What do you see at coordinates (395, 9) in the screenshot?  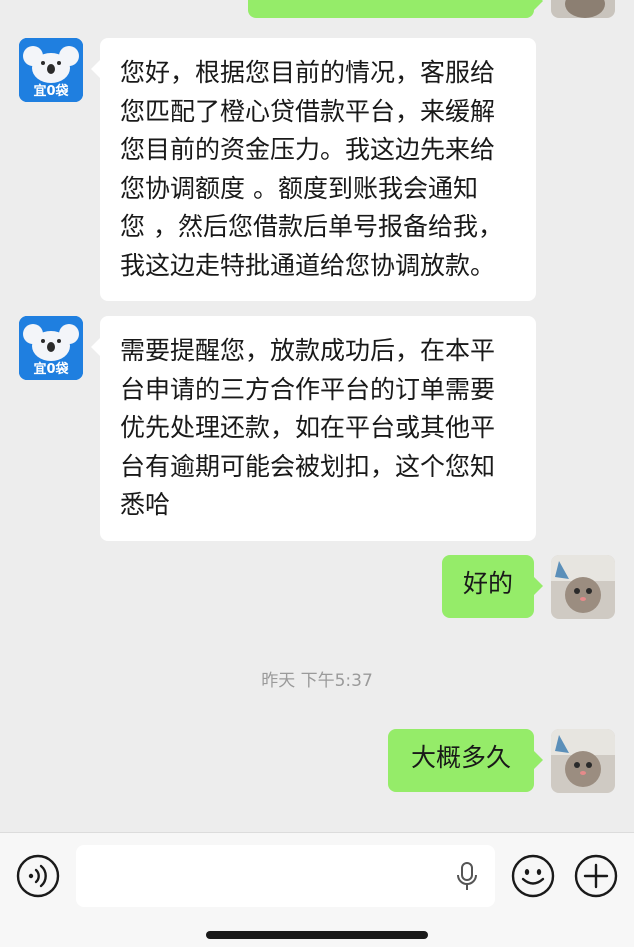 I see `message-bubble-partial` at bounding box center [395, 9].